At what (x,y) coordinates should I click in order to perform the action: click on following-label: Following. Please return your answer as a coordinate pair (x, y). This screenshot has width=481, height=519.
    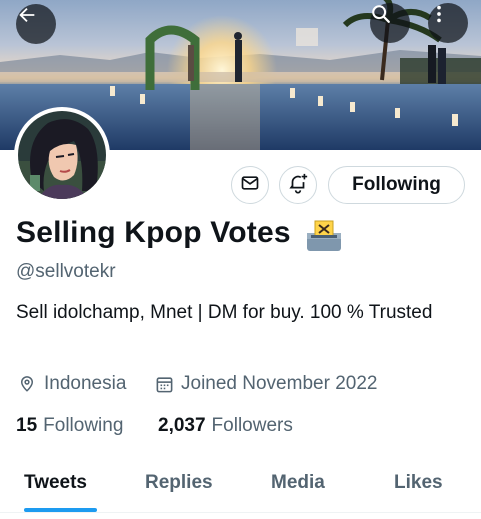
    Looking at the image, I should click on (83, 425).